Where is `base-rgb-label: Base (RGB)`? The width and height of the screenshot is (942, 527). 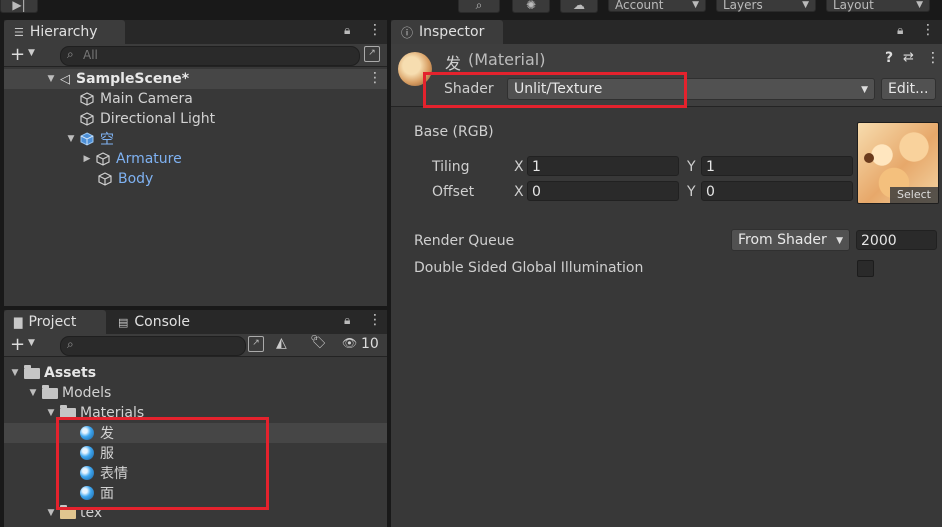
base-rgb-label: Base (RGB) is located at coordinates (454, 132).